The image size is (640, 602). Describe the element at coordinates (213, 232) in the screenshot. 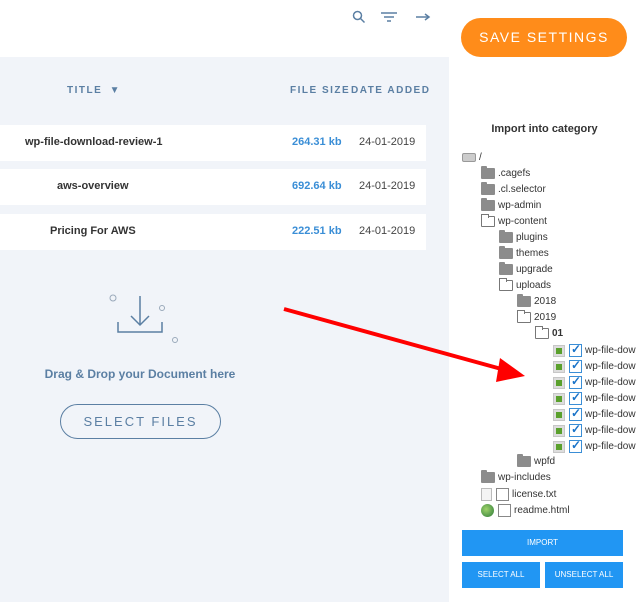

I see `table-row: Pricing For AWS 222.51 kb 24-01-2019` at that location.